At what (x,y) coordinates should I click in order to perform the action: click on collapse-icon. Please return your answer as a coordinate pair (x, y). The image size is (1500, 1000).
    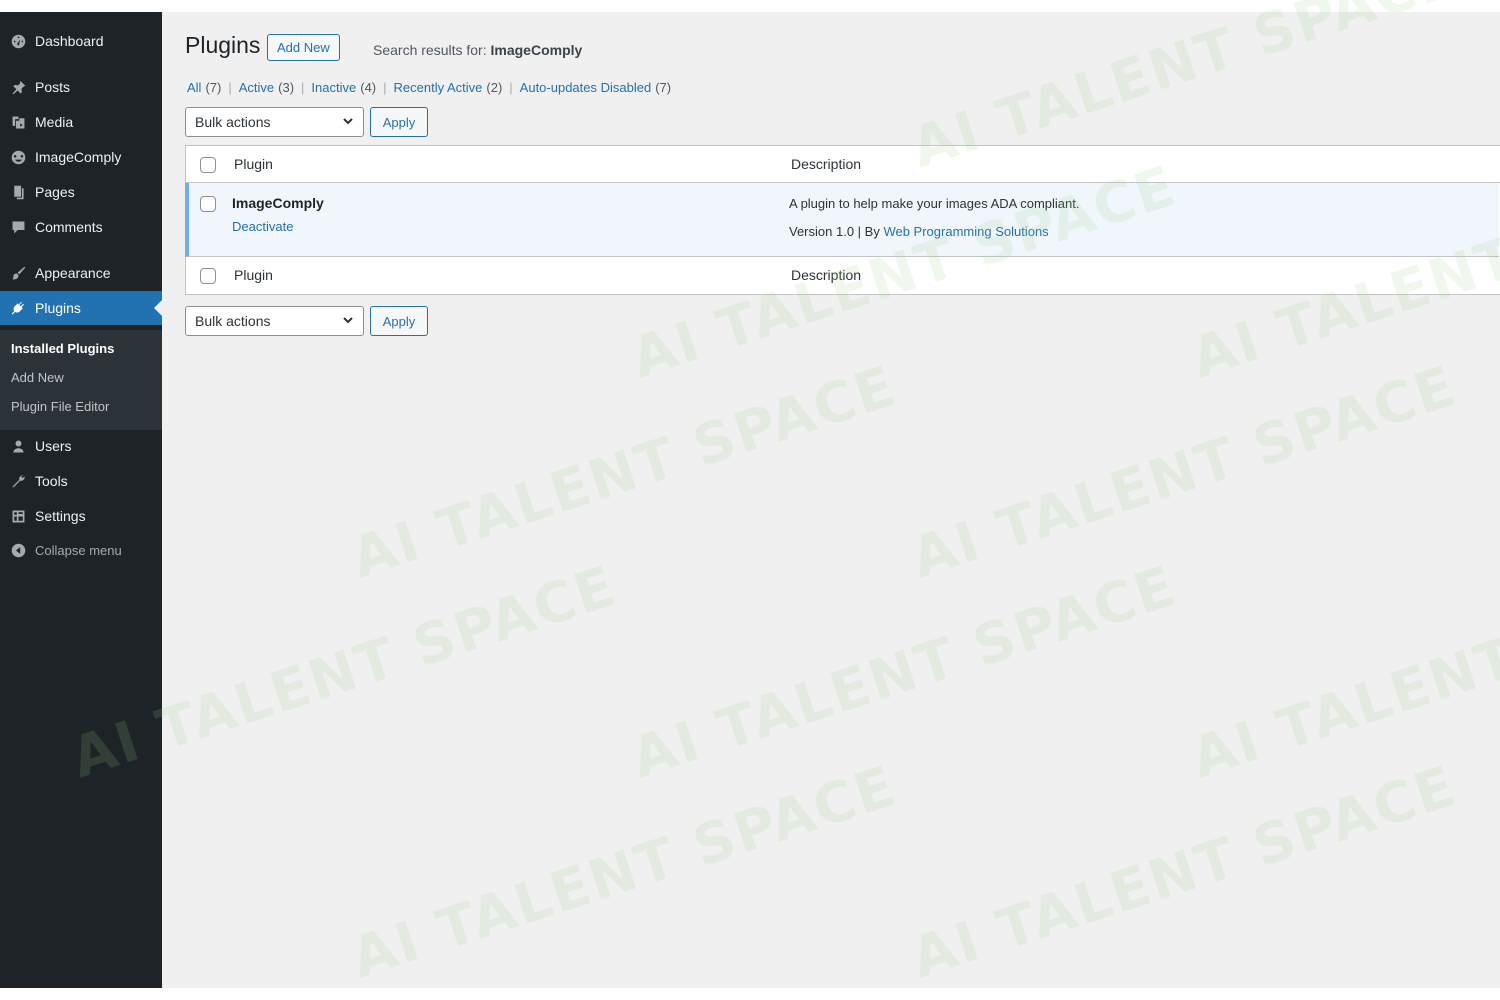
    Looking at the image, I should click on (18, 550).